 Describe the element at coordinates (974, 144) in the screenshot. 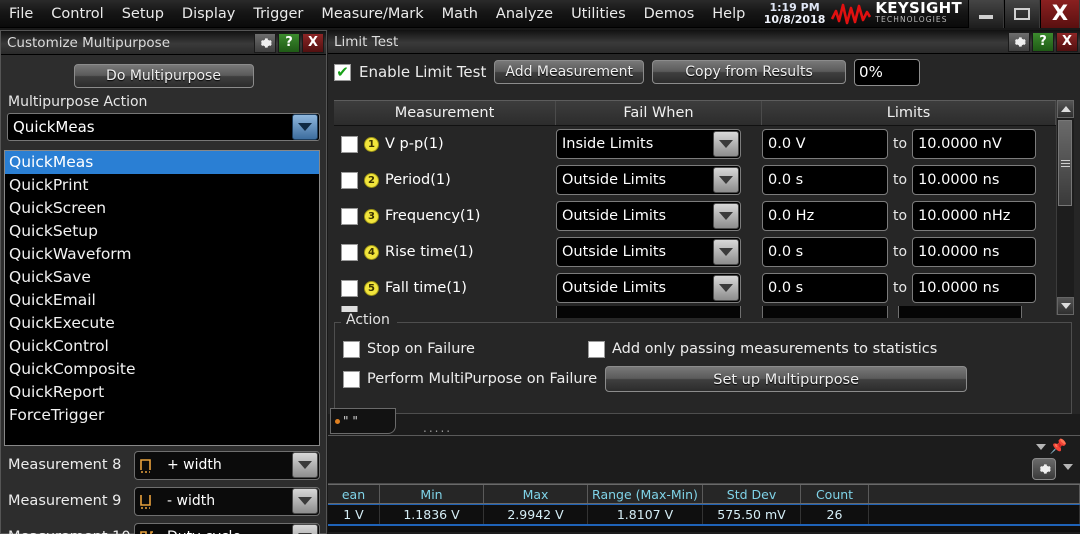

I see `limit-high-input: 10.0000 nV` at that location.